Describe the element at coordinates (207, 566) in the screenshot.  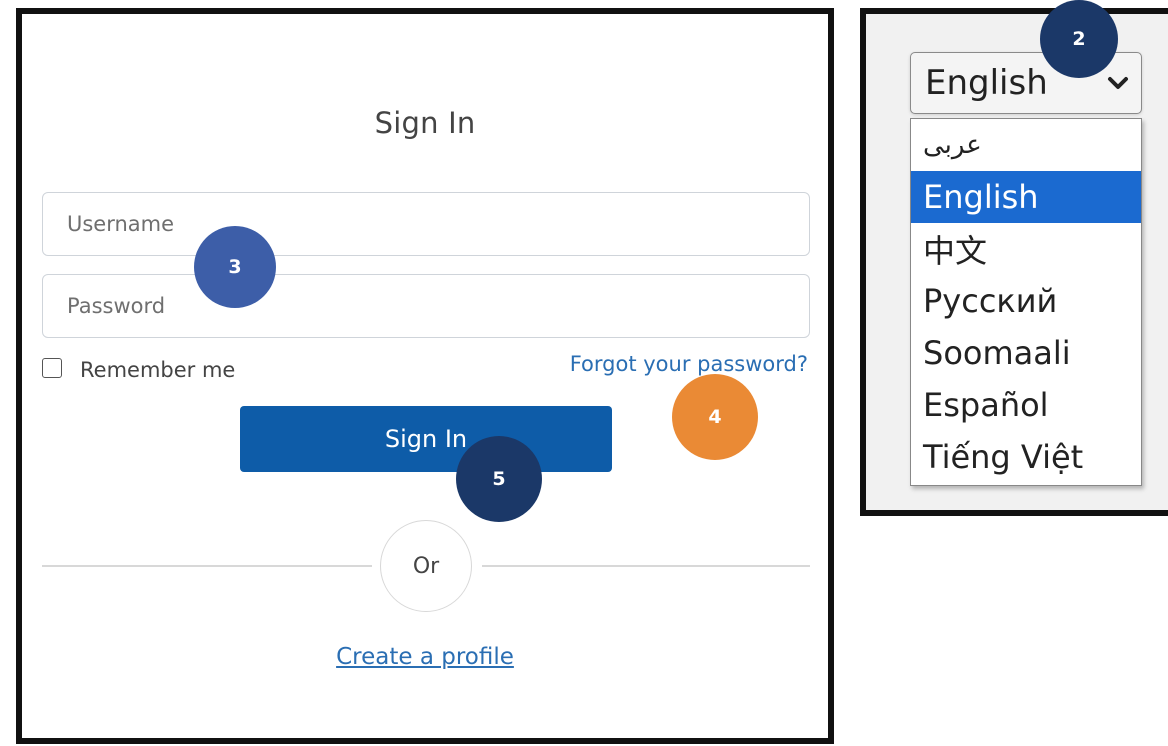
I see `divider-line-left` at that location.